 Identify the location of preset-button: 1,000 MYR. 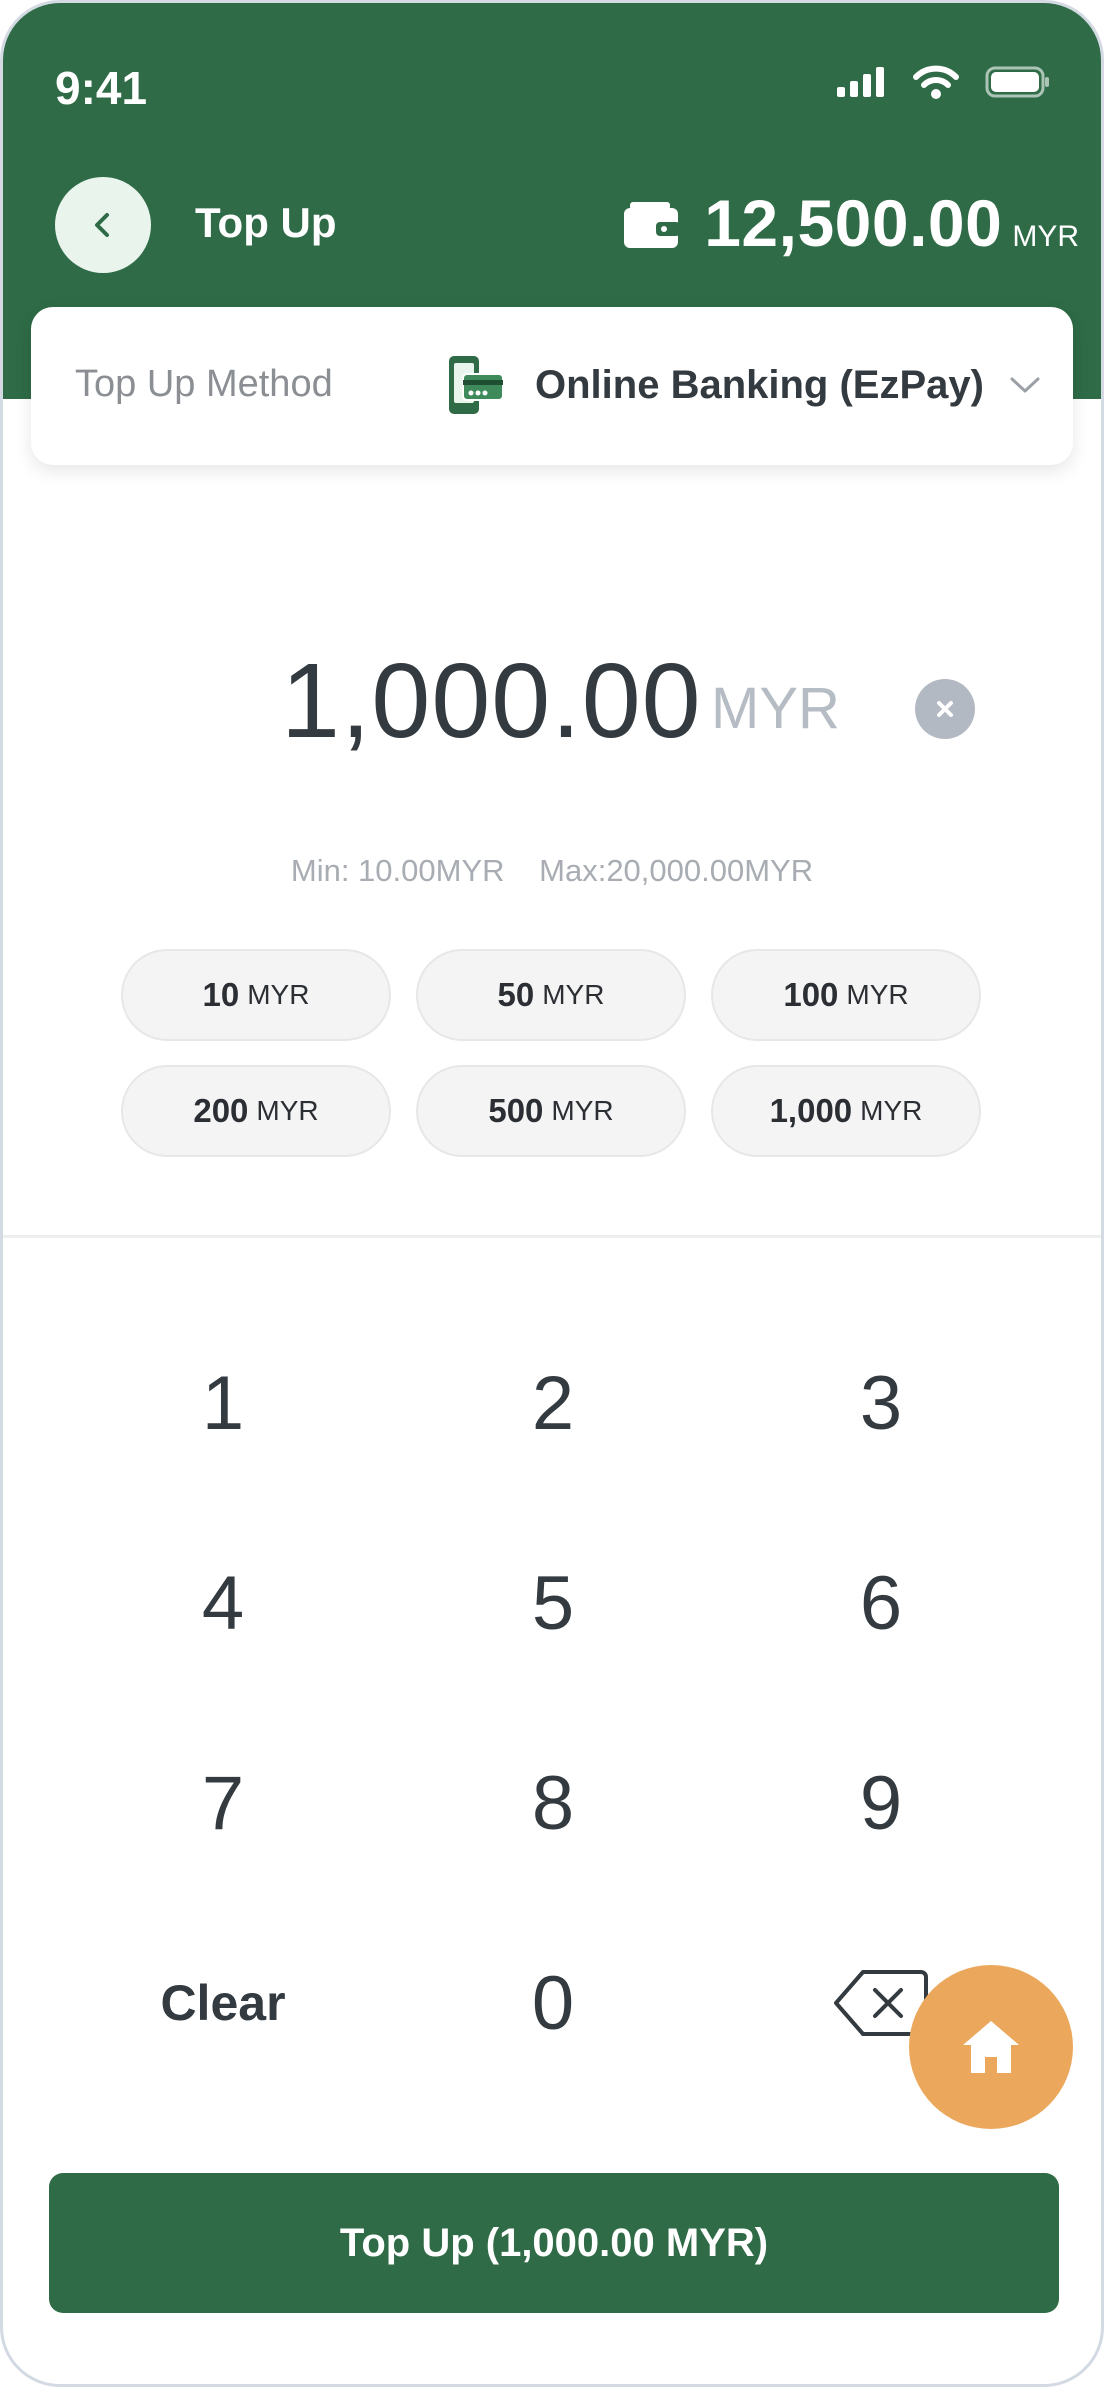
(846, 1111).